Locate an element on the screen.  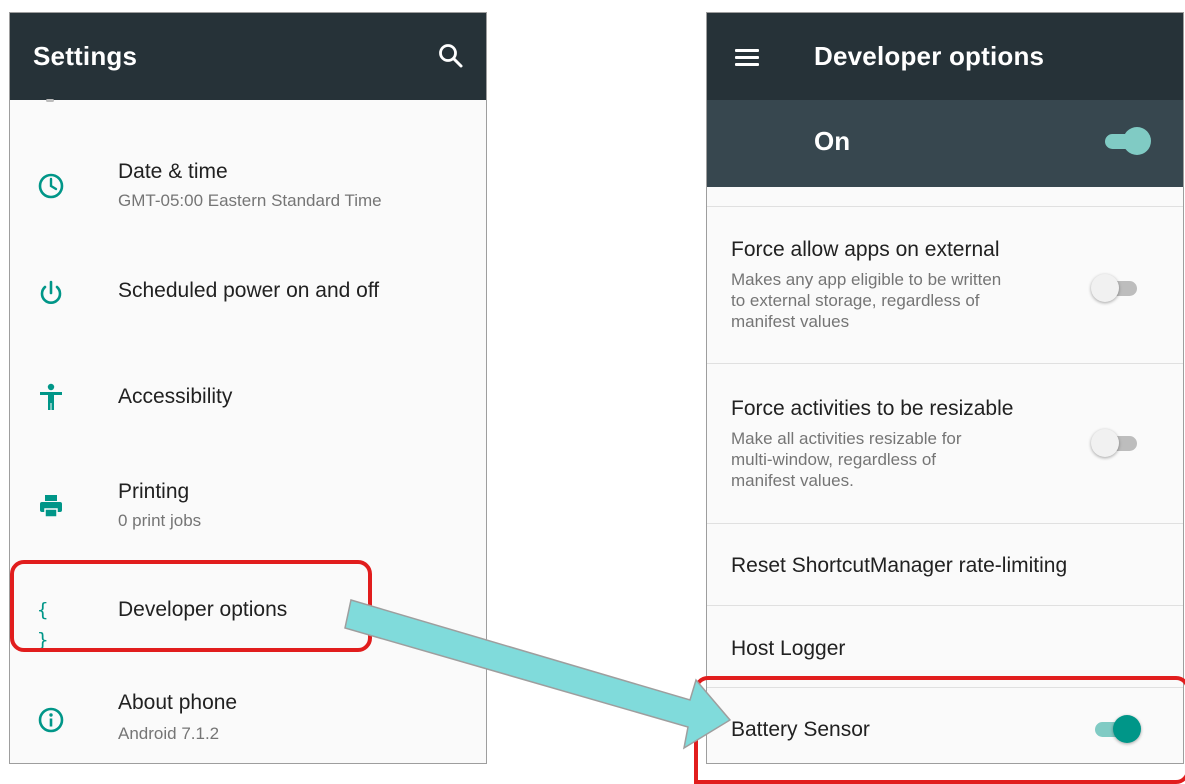
settings-item-printing: Printing 0 print jobs is located at coordinates (248, 501).